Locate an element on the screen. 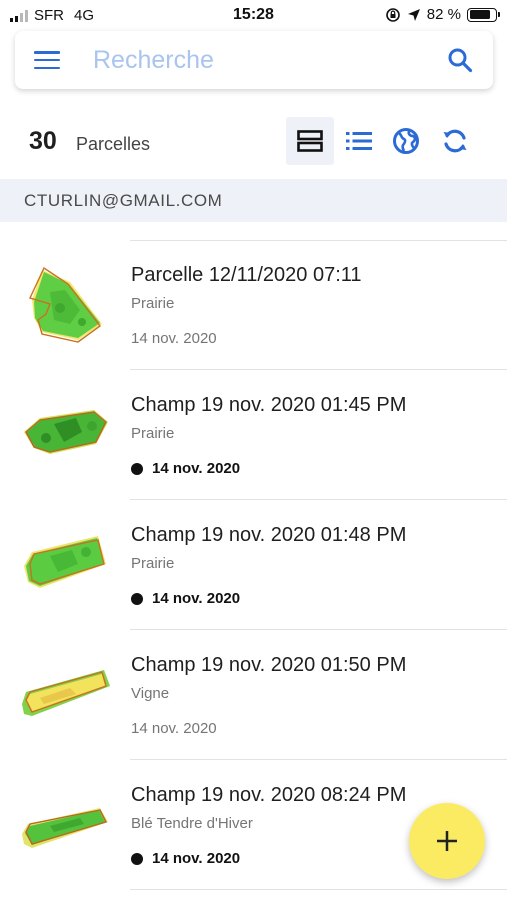 This screenshot has height=900, width=507. parcel-title: Champ 19 nov. 2020 01:48 PM is located at coordinates (269, 535).